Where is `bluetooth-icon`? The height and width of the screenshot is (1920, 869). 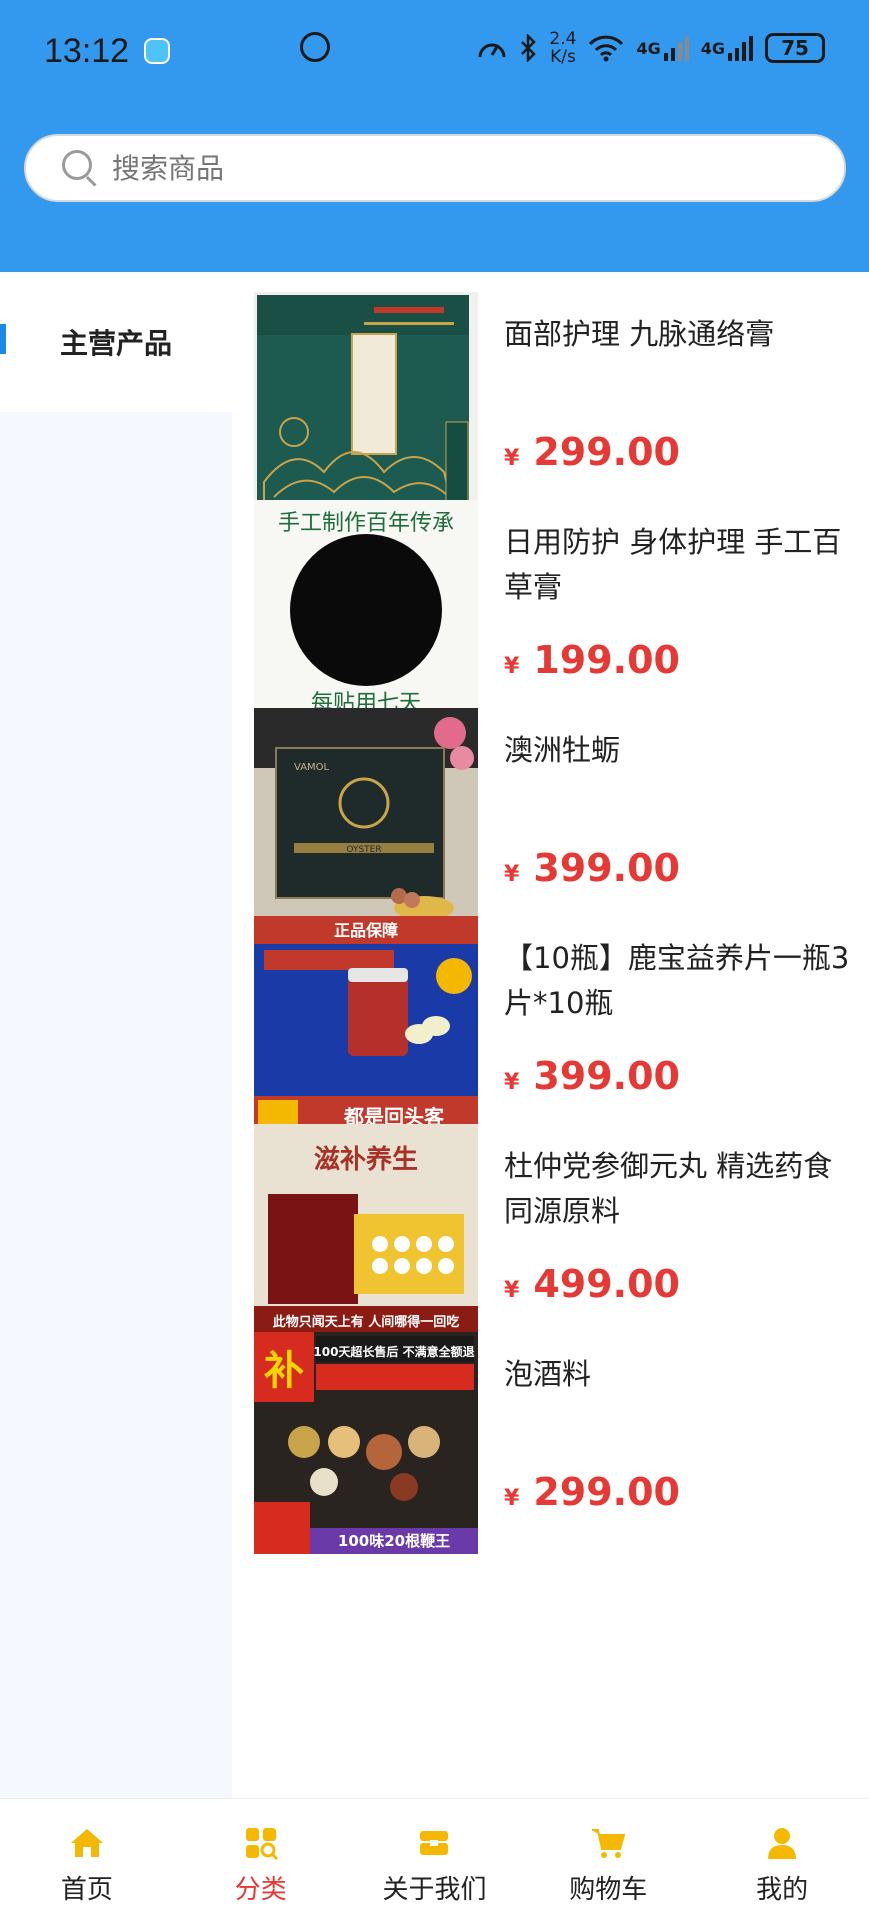
bluetooth-icon is located at coordinates (528, 48).